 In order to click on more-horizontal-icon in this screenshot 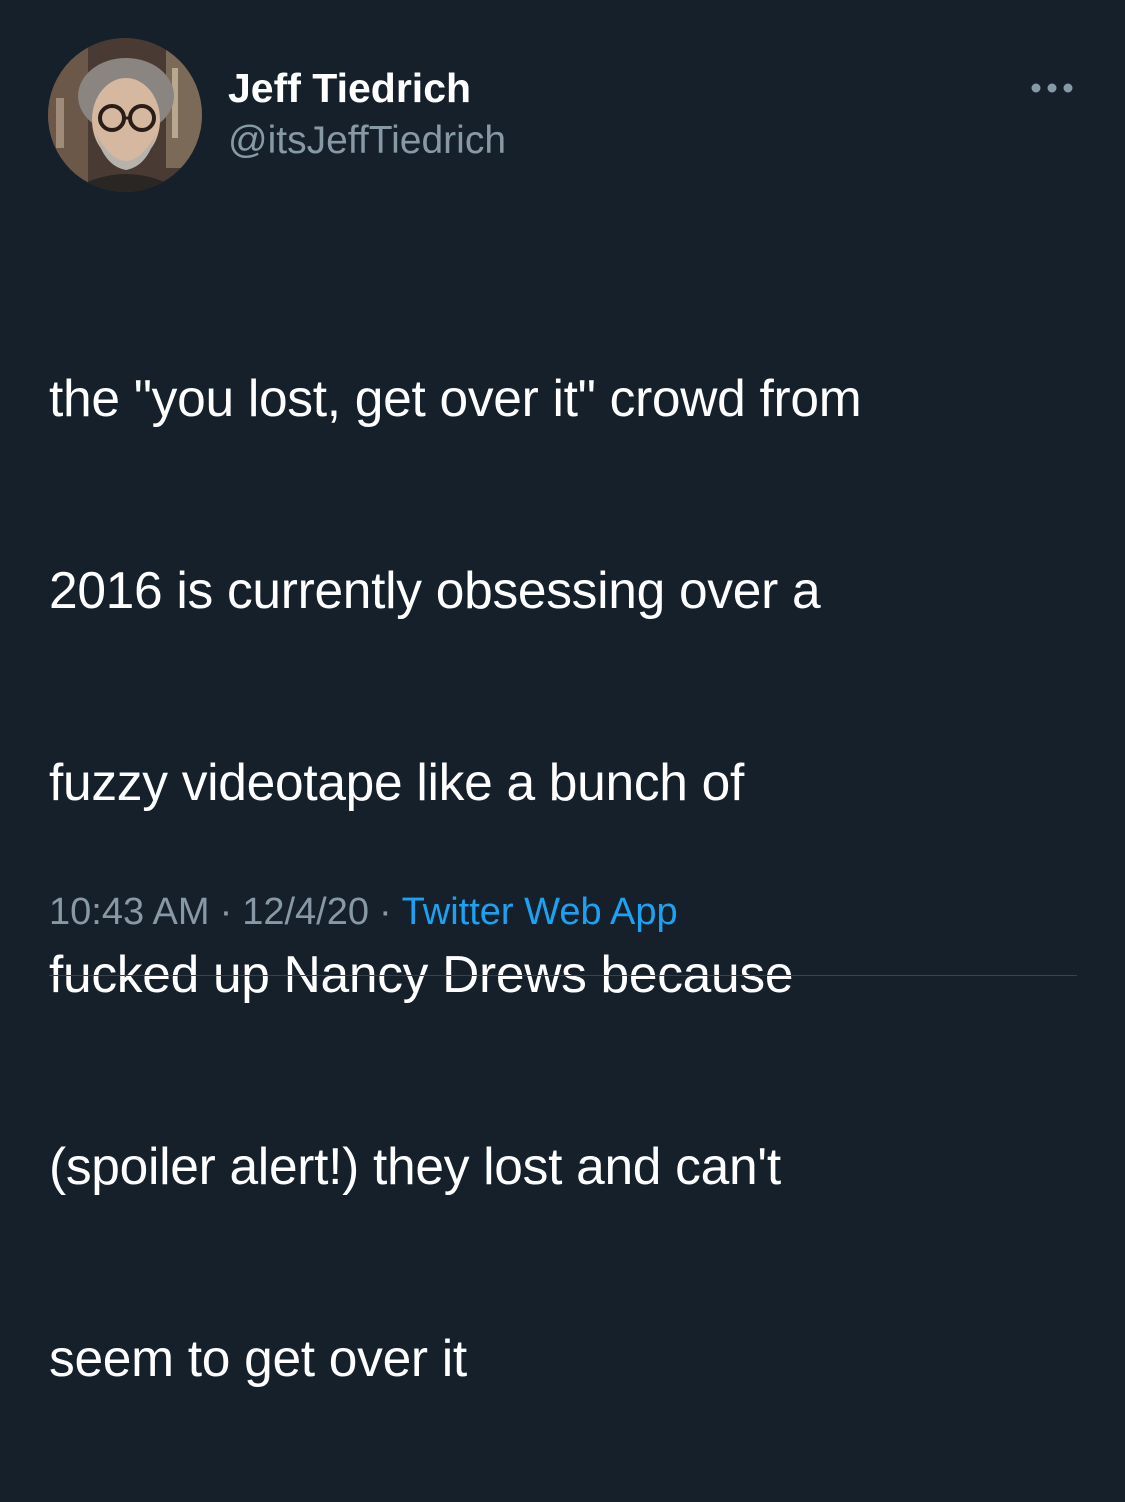, I will do `click(1052, 88)`.